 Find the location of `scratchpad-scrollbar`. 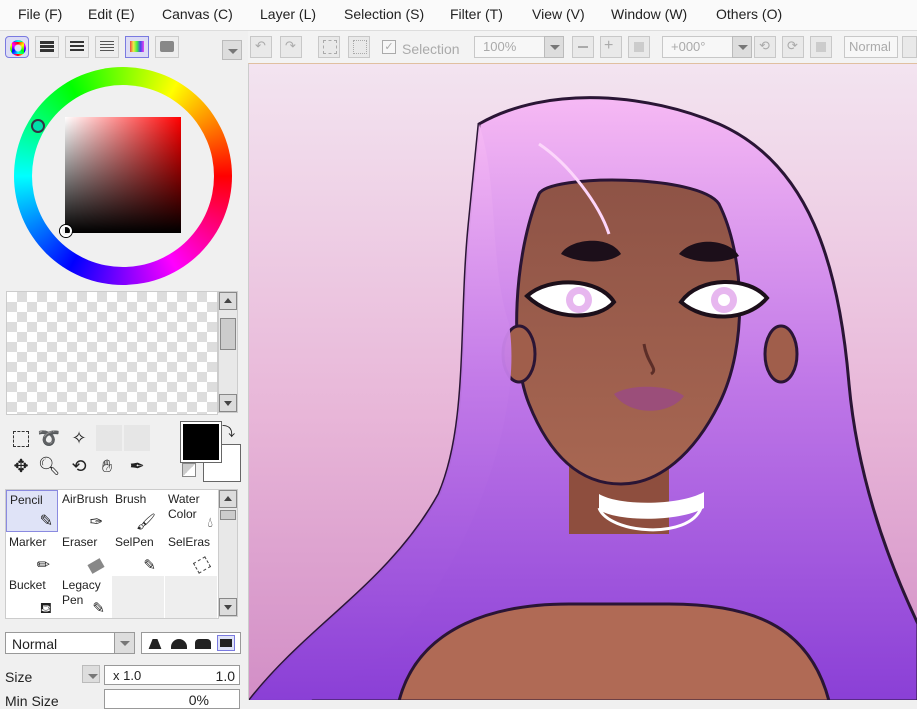

scratchpad-scrollbar is located at coordinates (228, 352).